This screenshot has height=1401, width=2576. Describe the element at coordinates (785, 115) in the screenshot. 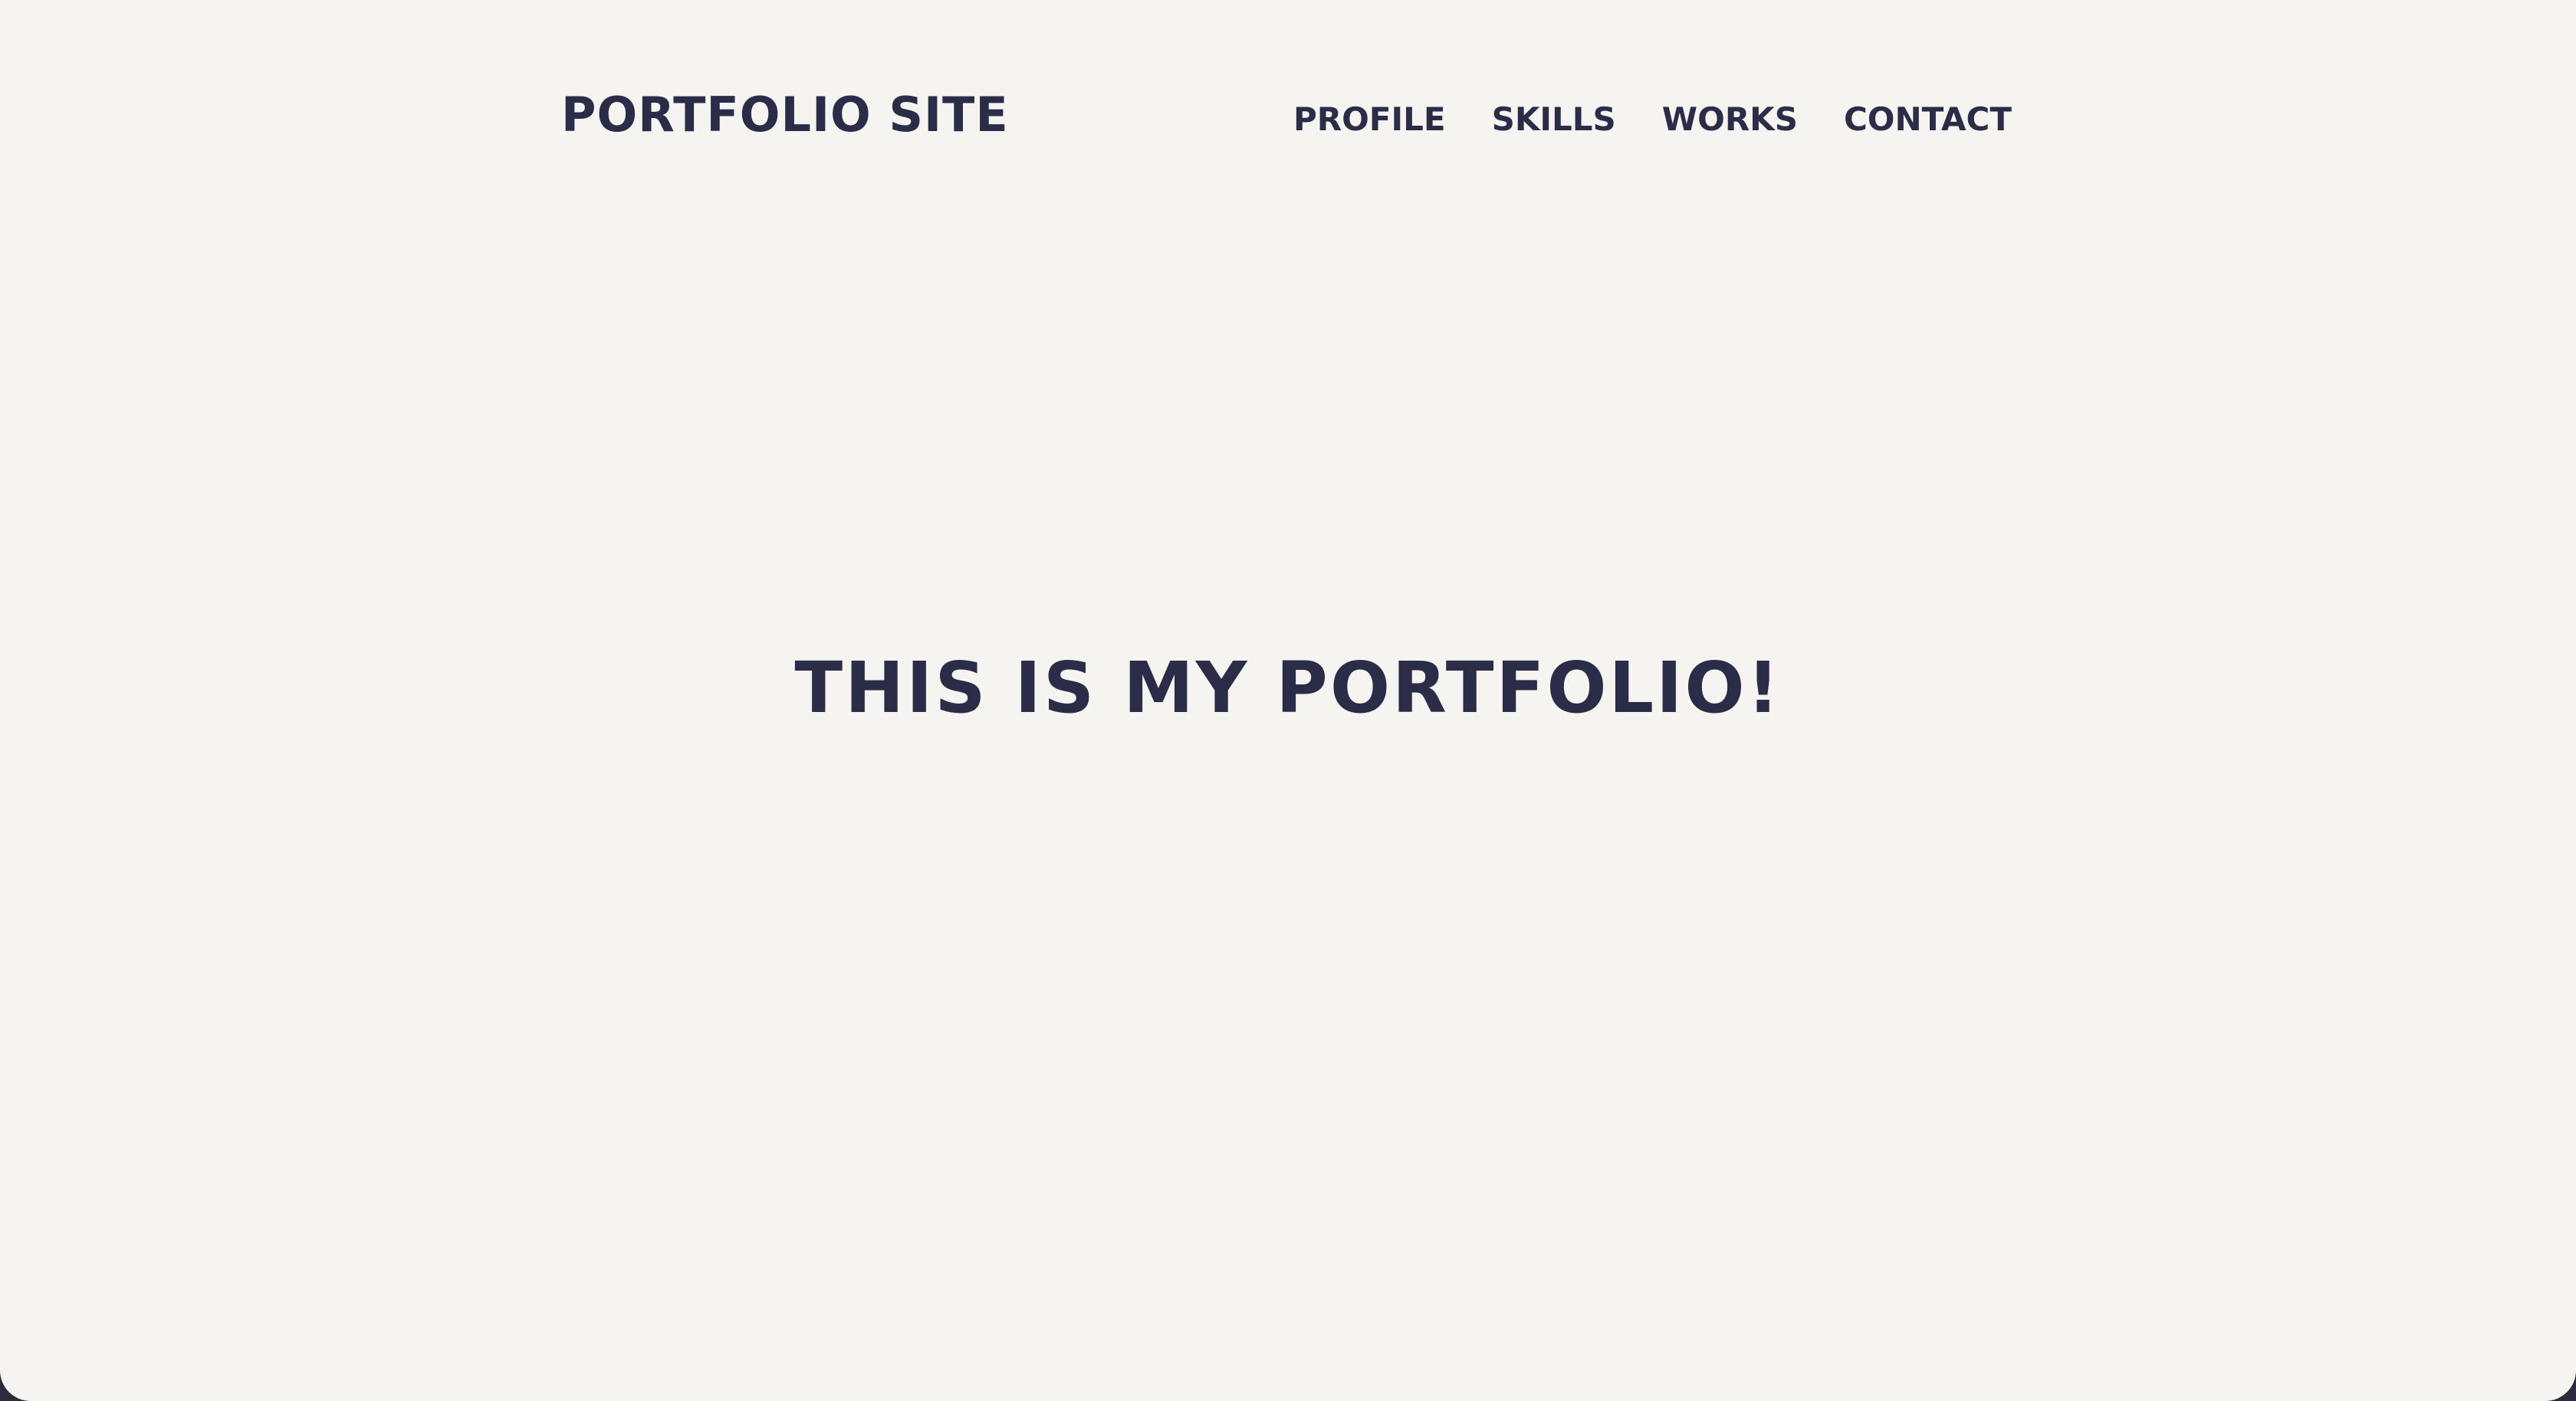

I see `site-logo-text: PORTFOLIO SITE` at that location.